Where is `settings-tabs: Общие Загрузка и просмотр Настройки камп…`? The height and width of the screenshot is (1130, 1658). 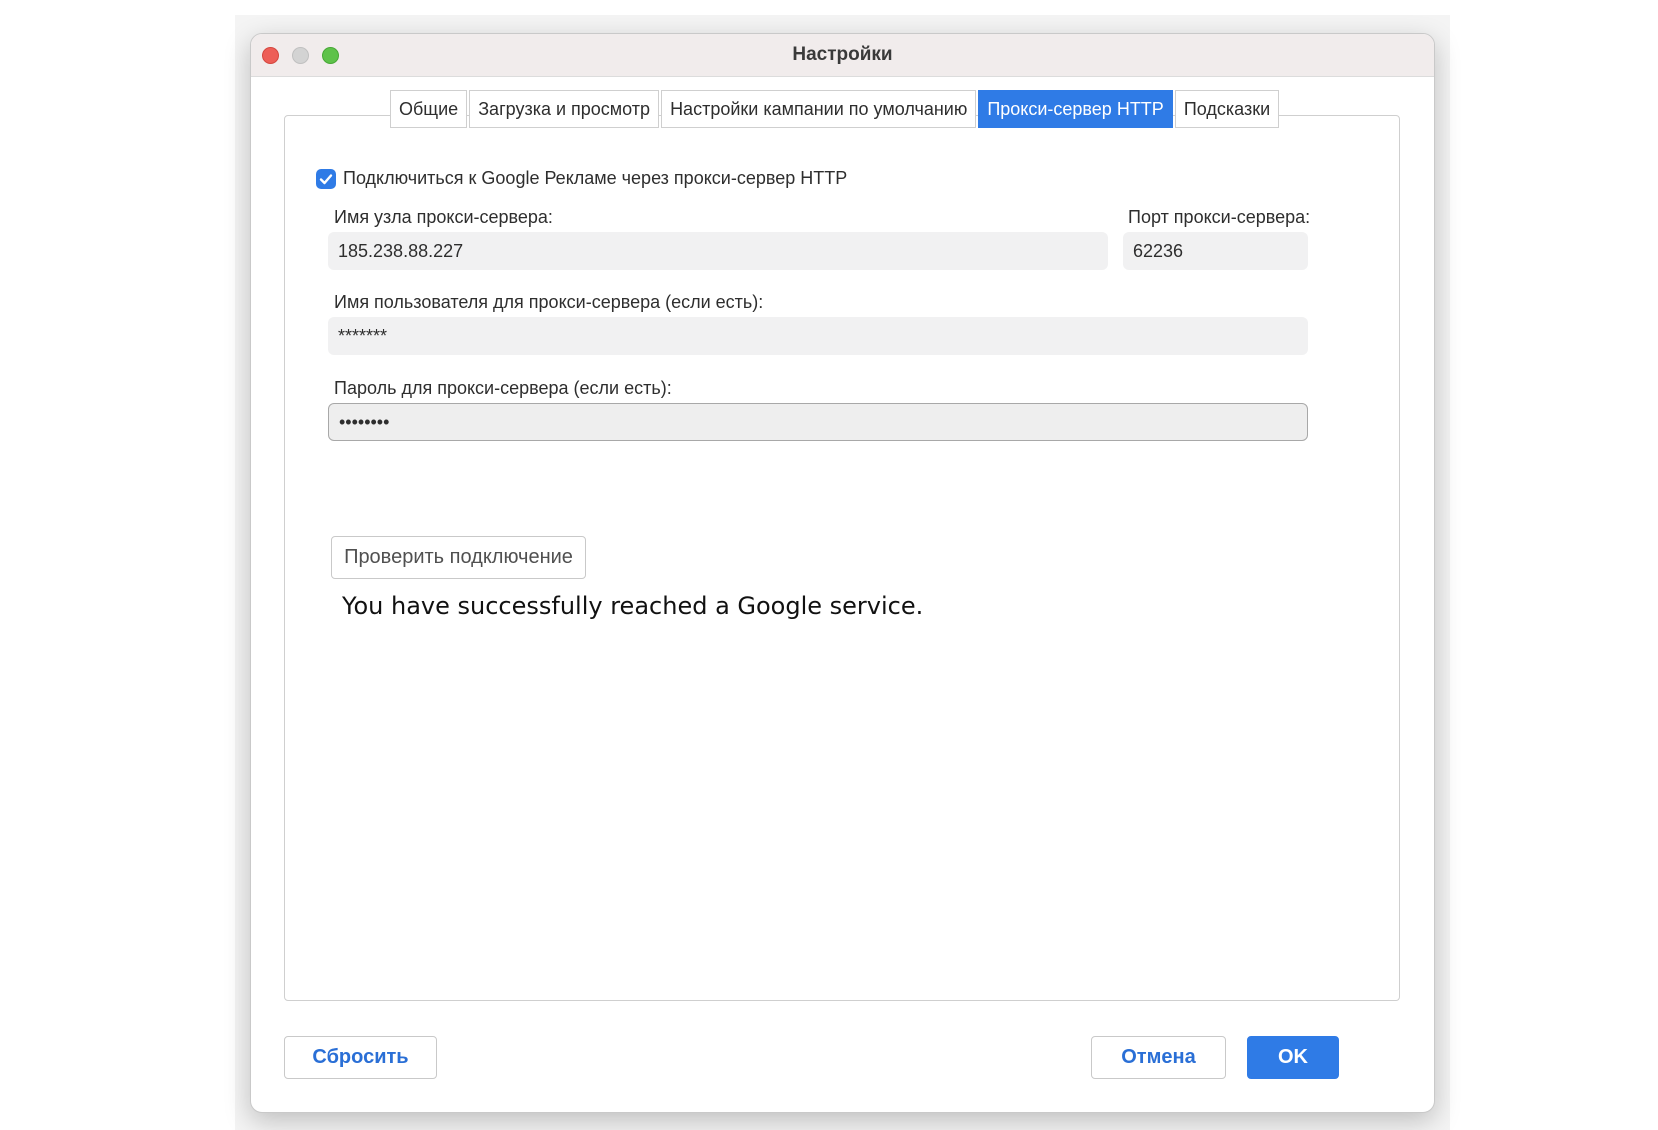 settings-tabs: Общие Загрузка и просмотр Настройки камп… is located at coordinates (835, 109).